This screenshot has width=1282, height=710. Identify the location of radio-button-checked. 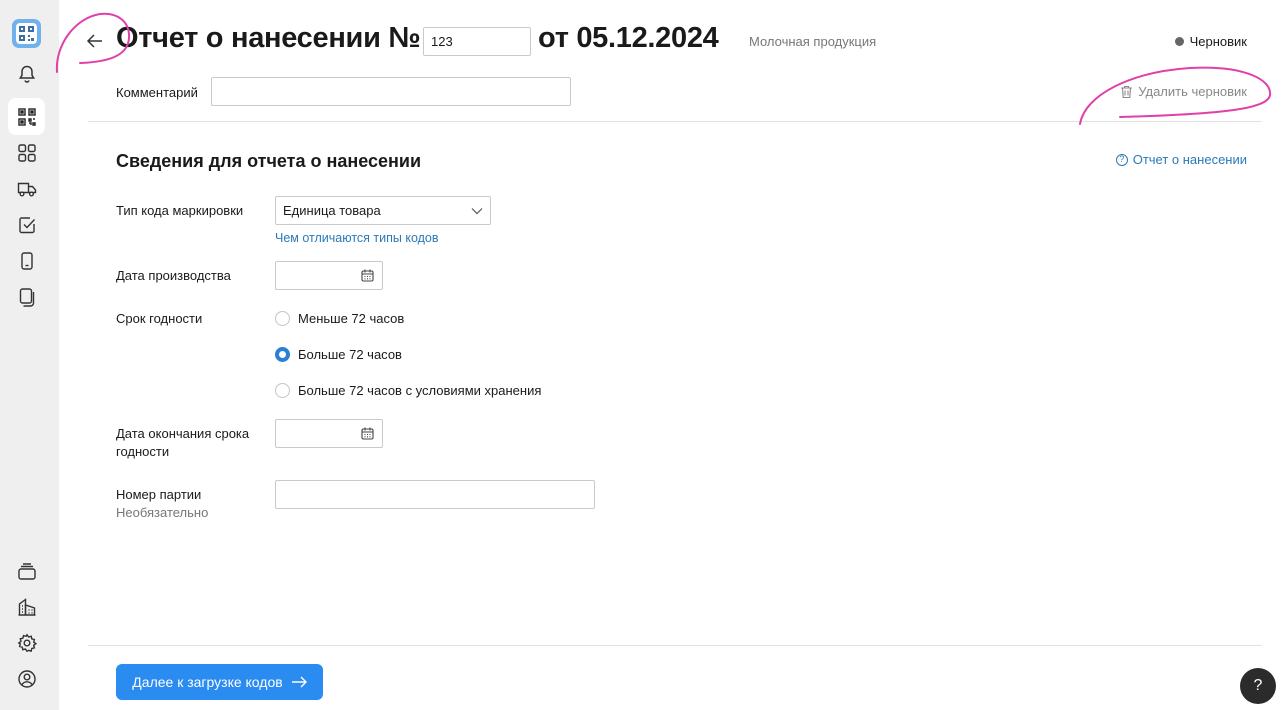
(282, 354).